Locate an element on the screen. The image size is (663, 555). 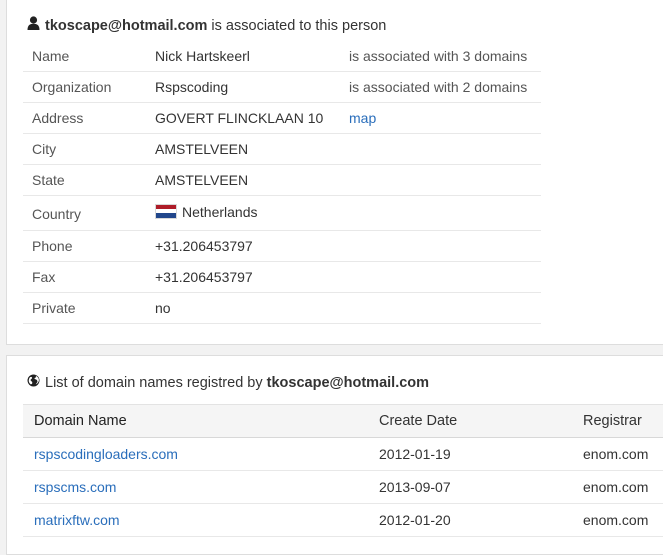
column-header-registrar: Registrar is located at coordinates (612, 421).